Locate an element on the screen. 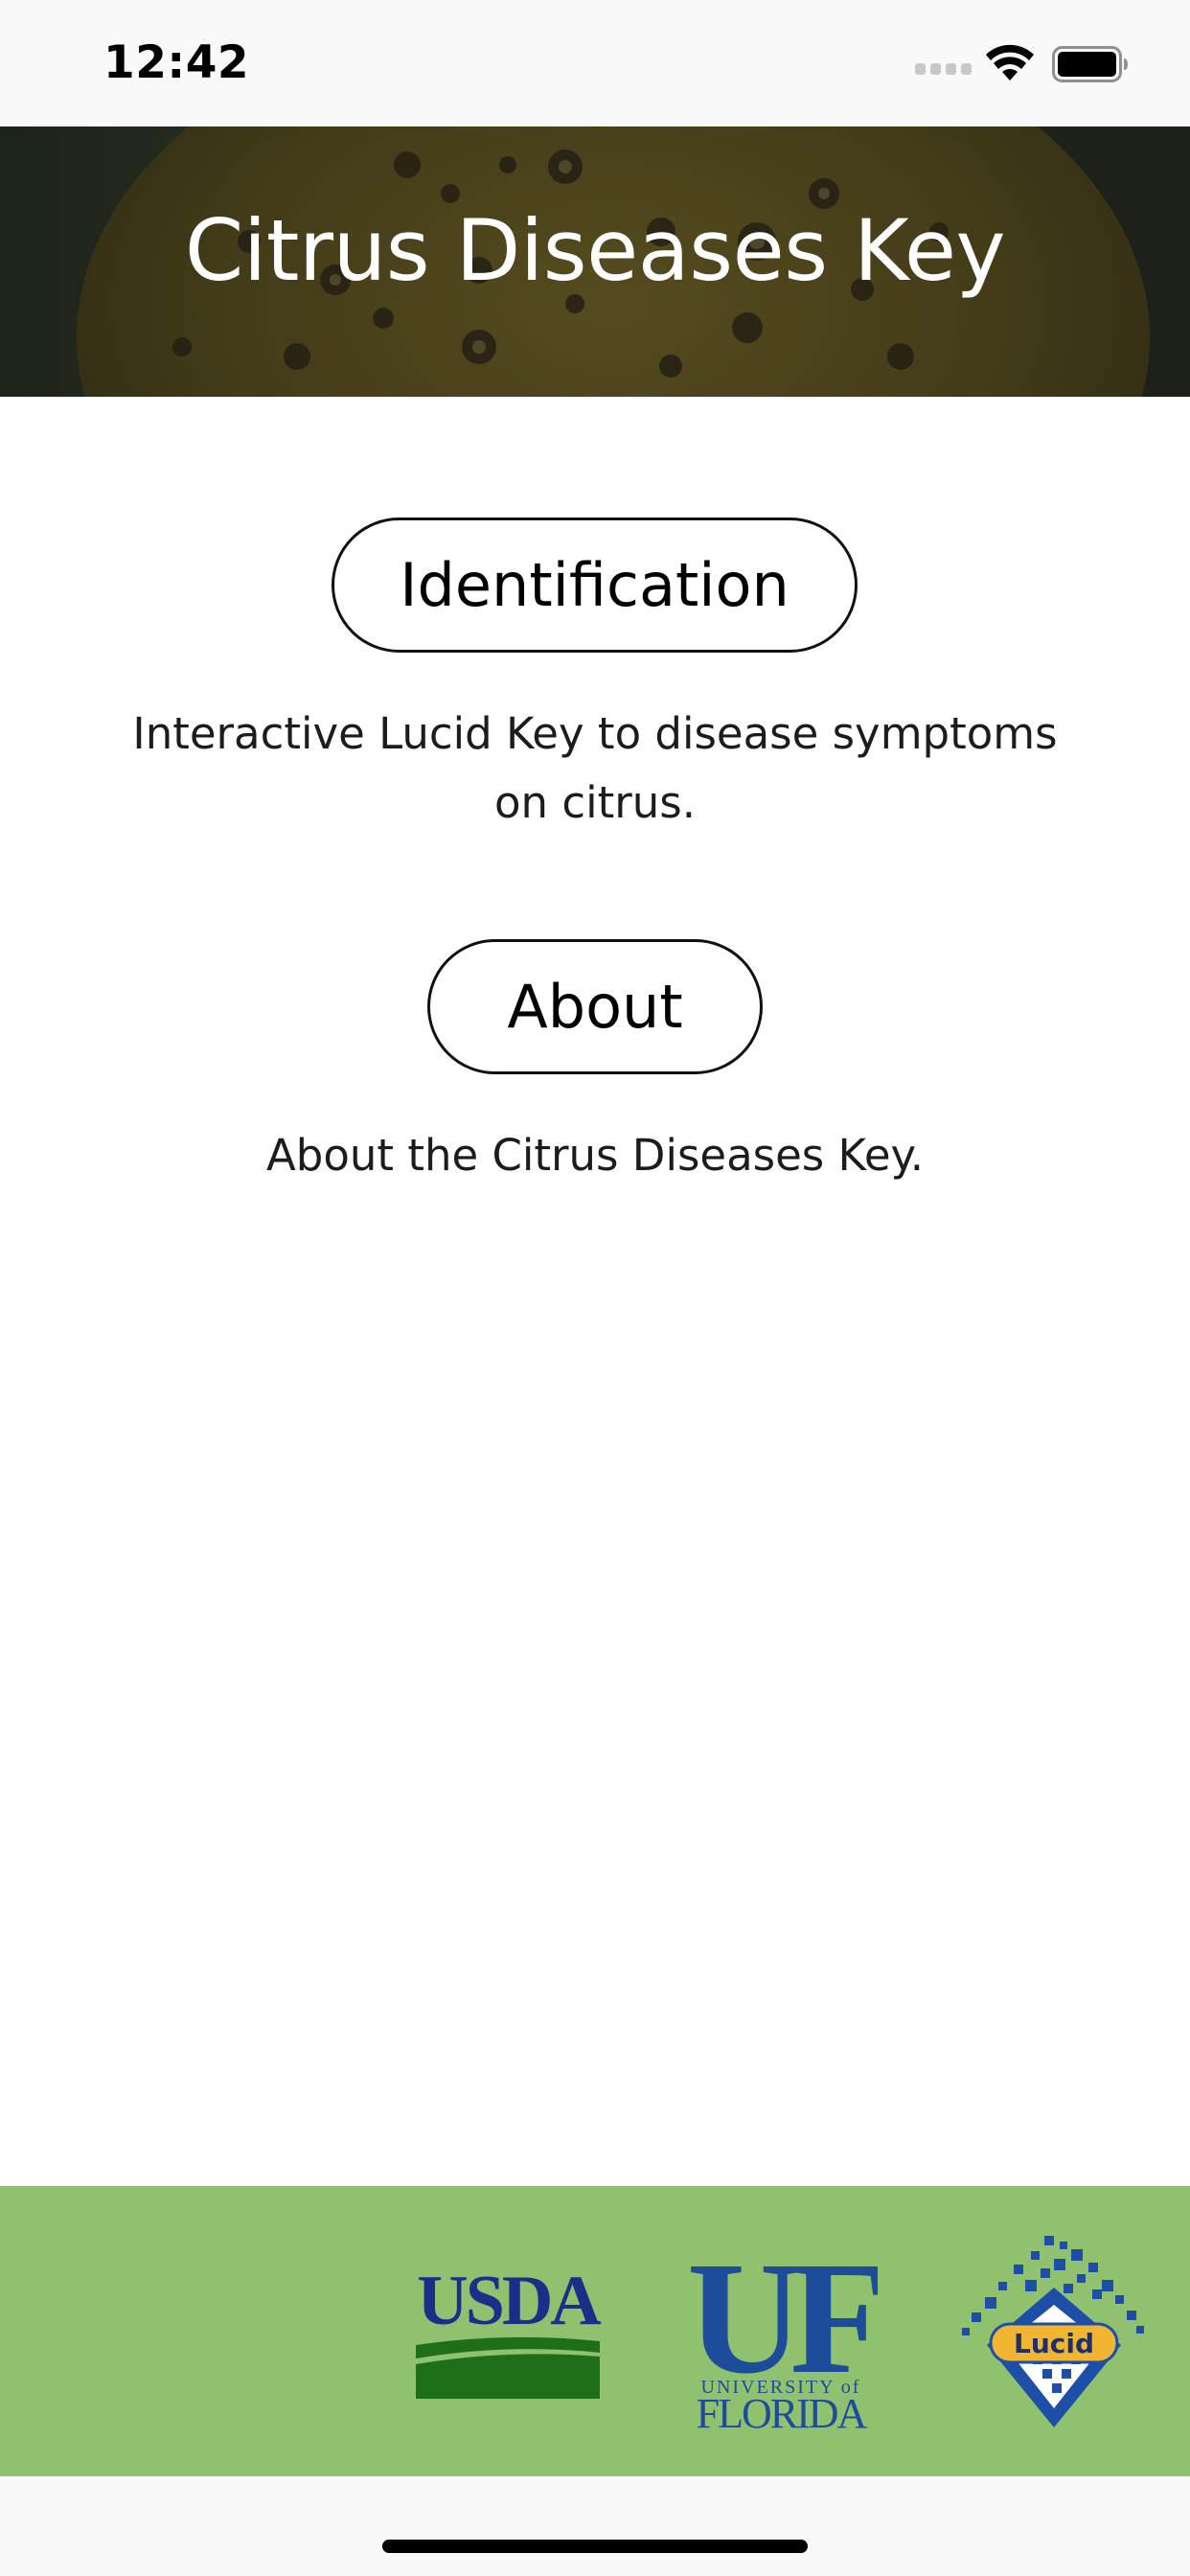  page-title: Citrus Diseases Key is located at coordinates (595, 250).